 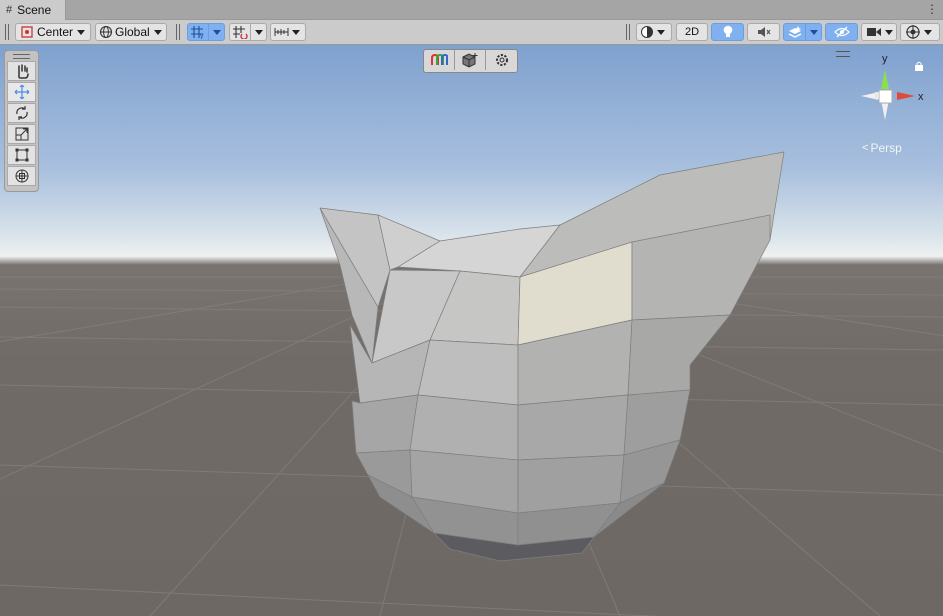 I want to click on grid-snap-button: y, so click(x=198, y=32).